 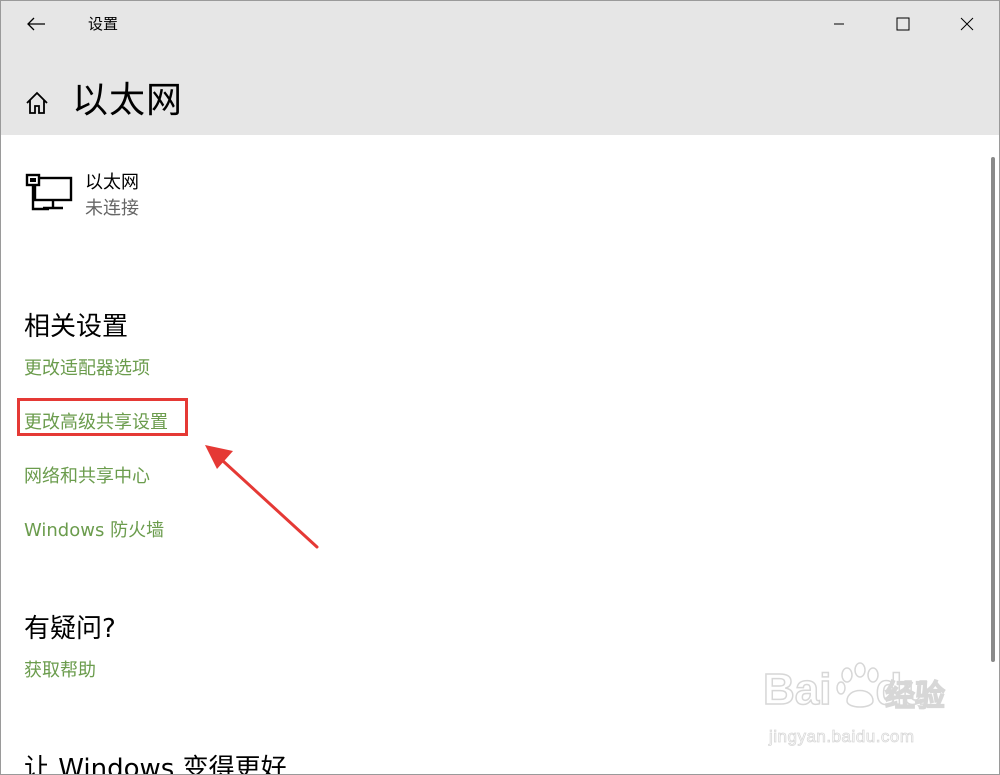 I want to click on close-icon, so click(x=967, y=24).